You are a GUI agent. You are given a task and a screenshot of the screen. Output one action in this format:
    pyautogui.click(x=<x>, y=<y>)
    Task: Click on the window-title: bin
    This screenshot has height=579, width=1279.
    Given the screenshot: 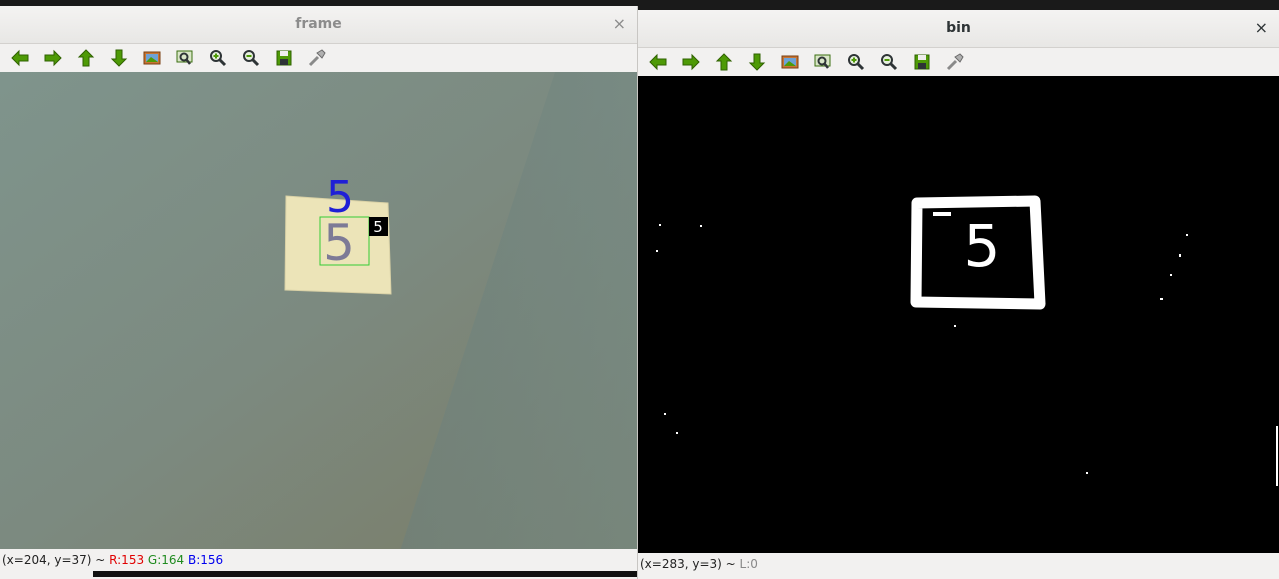 What is the action you would take?
    pyautogui.click(x=958, y=28)
    